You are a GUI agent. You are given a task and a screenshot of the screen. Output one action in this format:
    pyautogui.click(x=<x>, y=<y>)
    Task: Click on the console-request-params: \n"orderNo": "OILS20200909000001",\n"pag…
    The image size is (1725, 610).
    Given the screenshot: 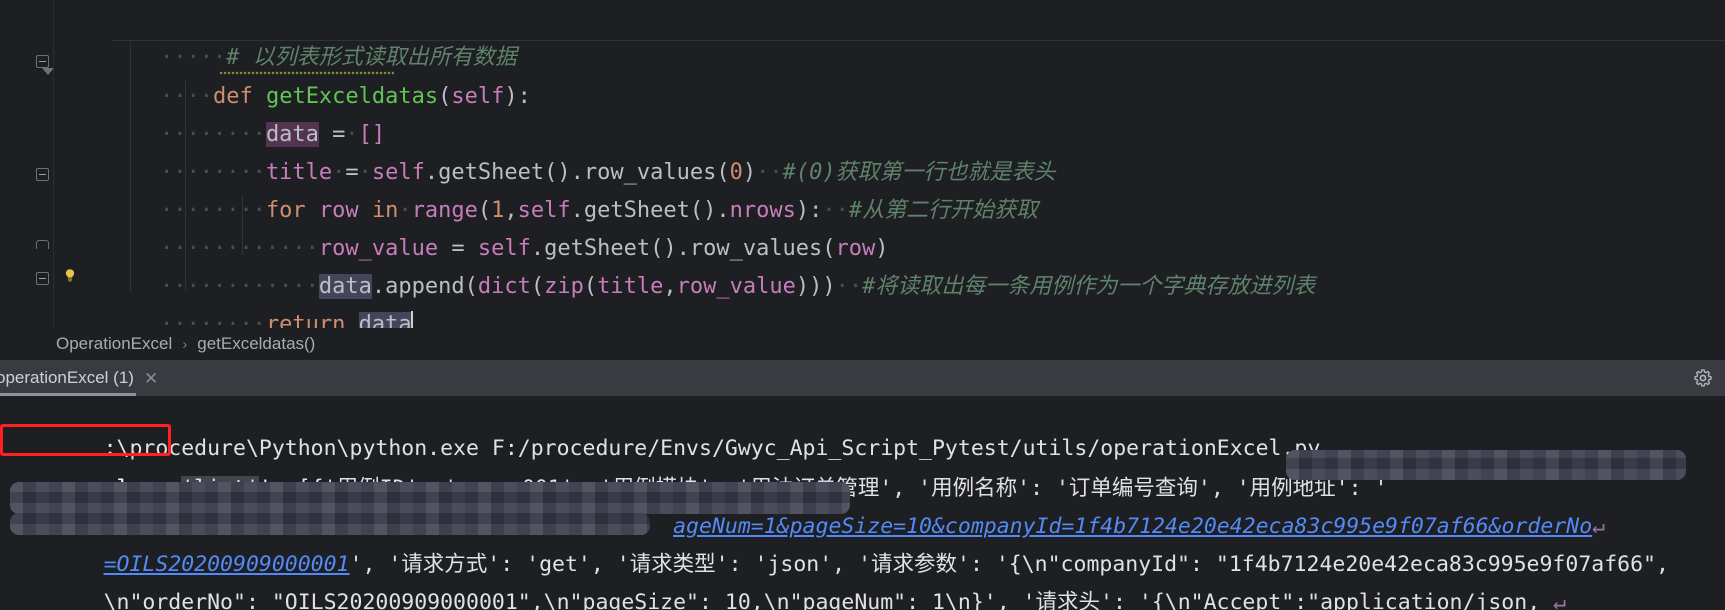 What is the action you would take?
    pyautogui.click(x=828, y=600)
    